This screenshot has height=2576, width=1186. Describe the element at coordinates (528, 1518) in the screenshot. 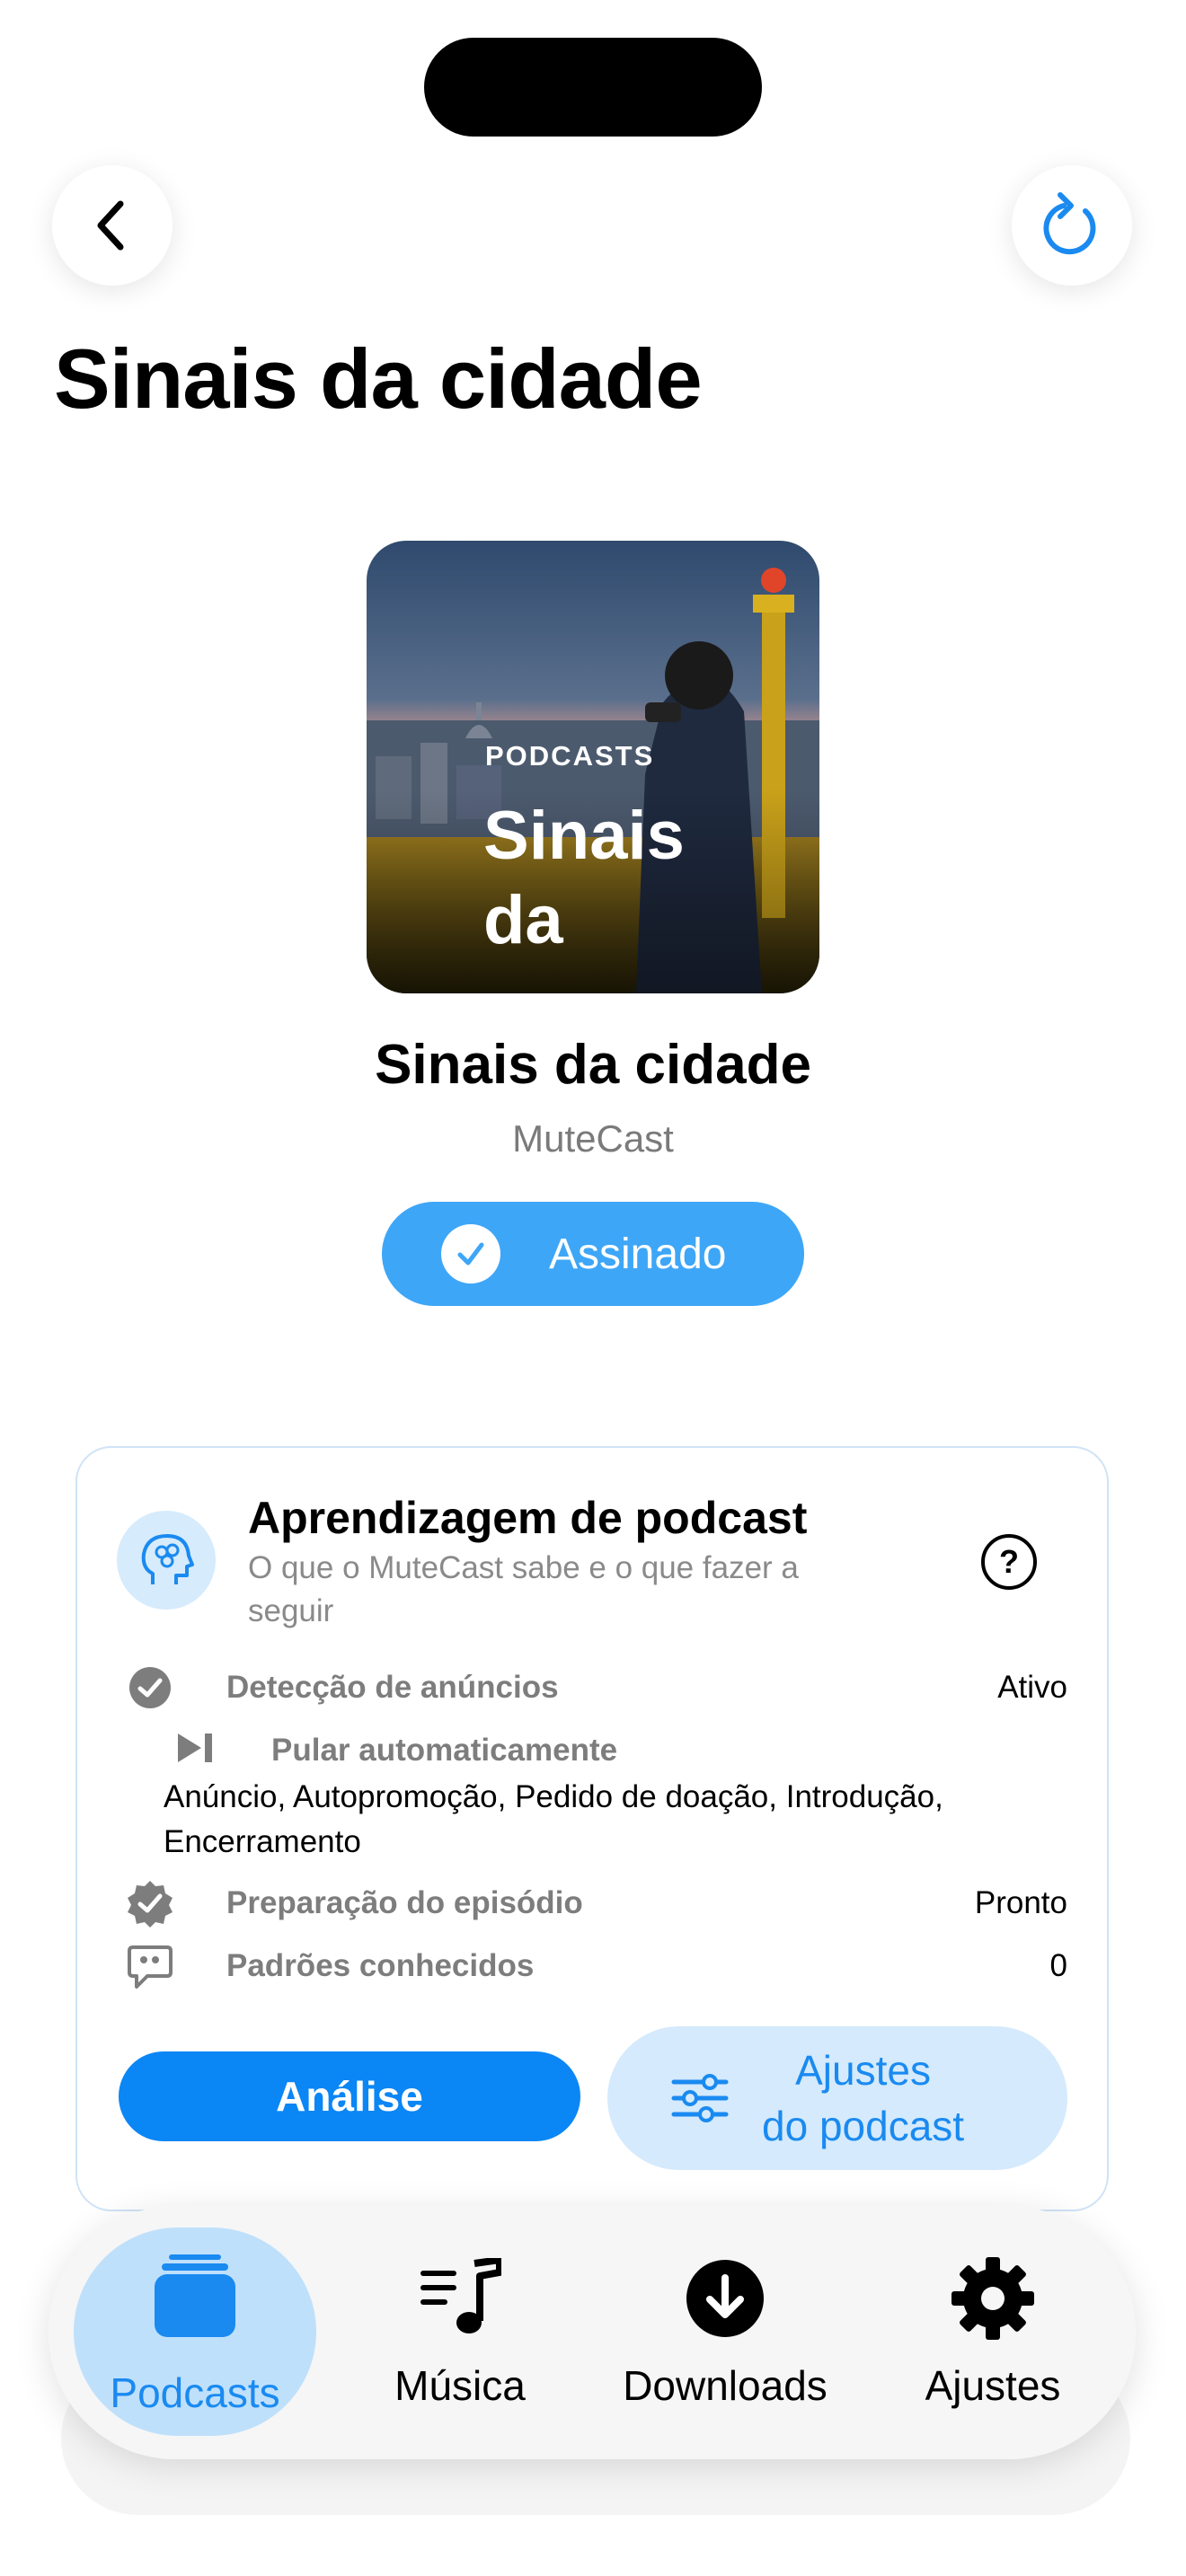

I see `learning-card-title: Aprendizagem de podcast` at that location.